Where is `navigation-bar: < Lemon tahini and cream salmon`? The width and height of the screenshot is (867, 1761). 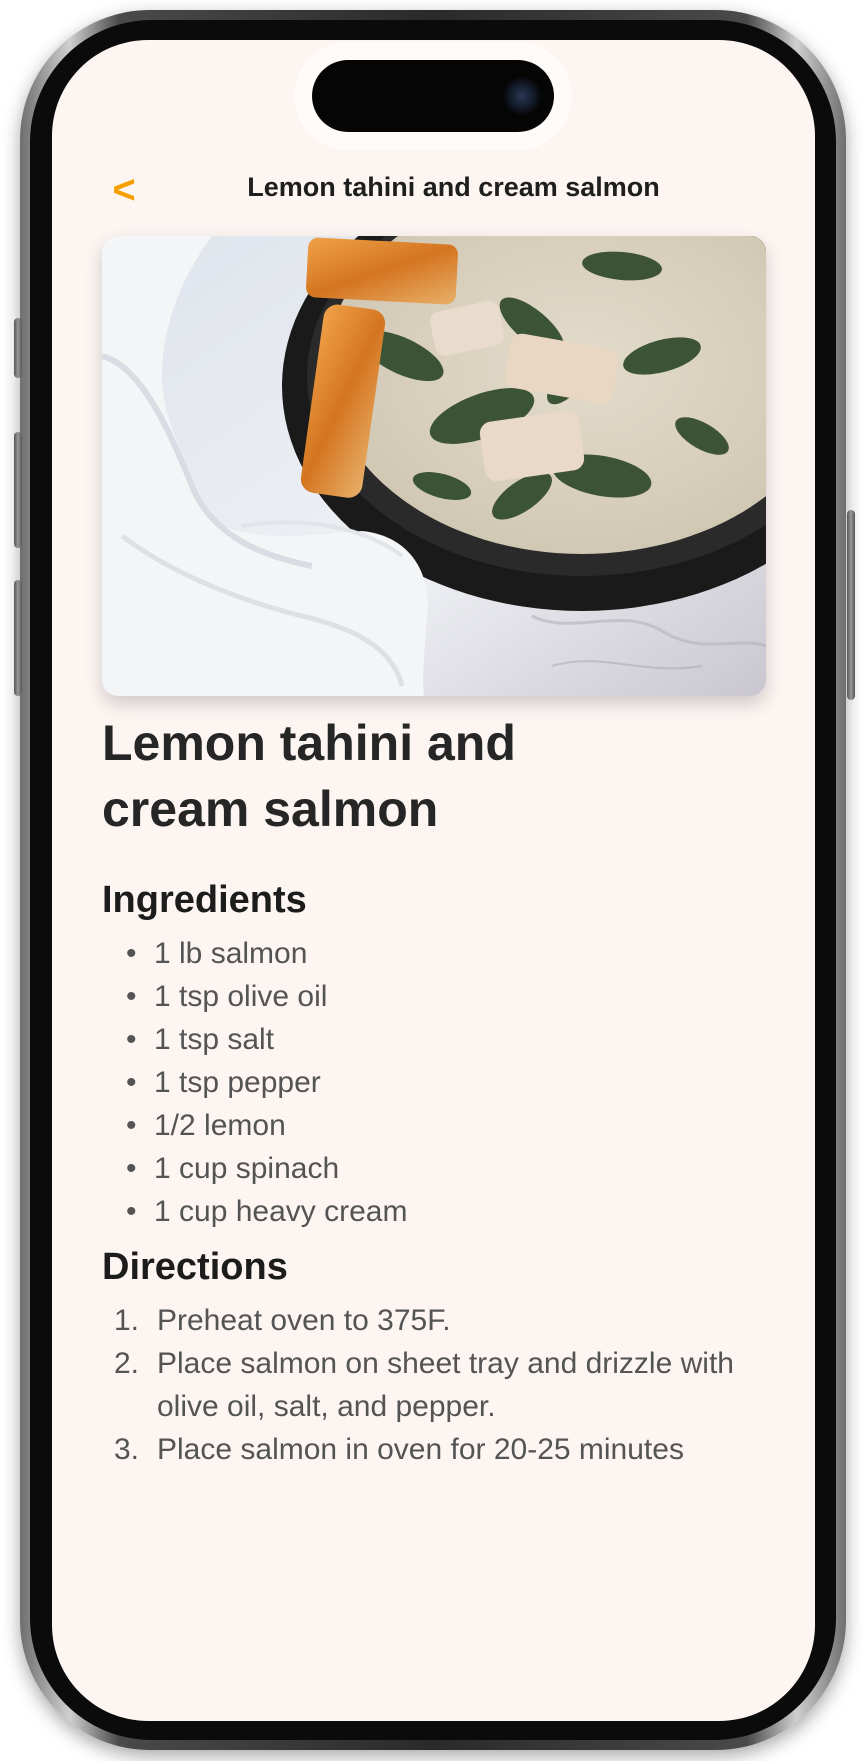
navigation-bar: < Lemon tahini and cream salmon is located at coordinates (433, 190).